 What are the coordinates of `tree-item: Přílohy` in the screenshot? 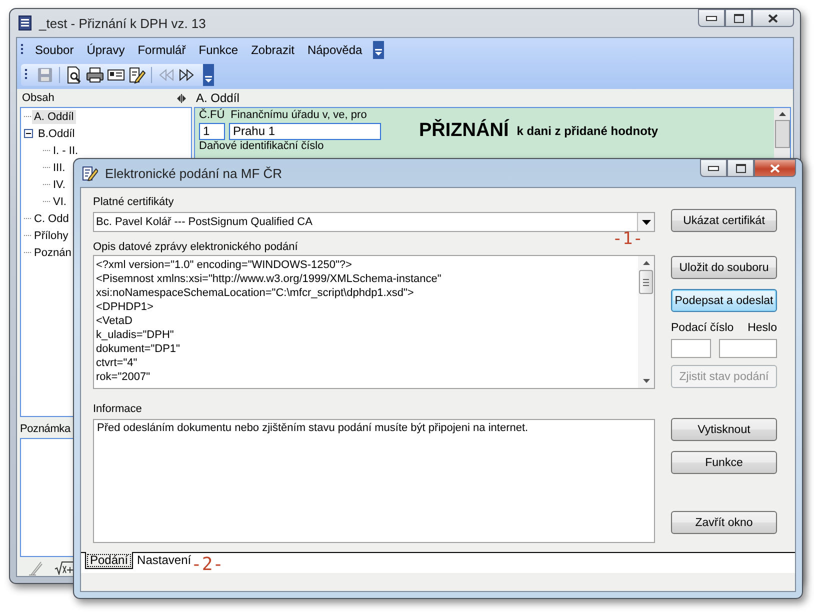 It's located at (51, 235).